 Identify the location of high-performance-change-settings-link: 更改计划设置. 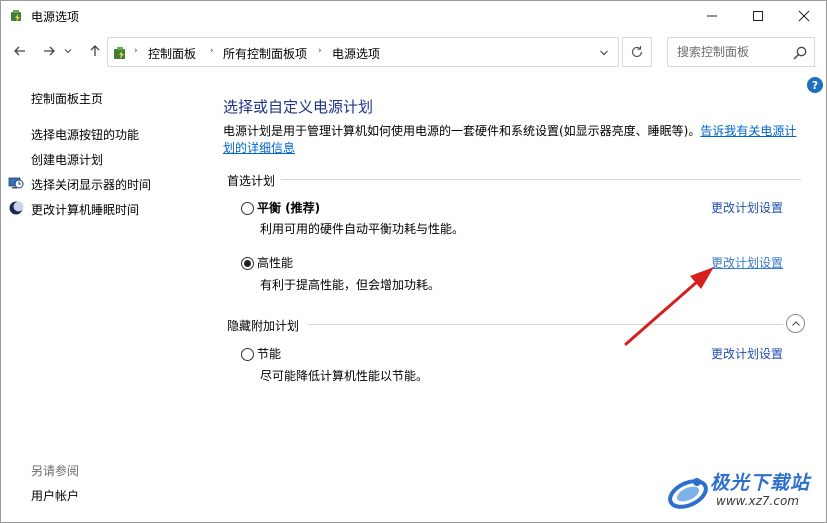
(747, 262).